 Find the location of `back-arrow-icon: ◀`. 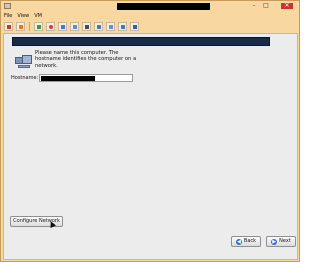

back-arrow-icon: ◀ is located at coordinates (238, 241).